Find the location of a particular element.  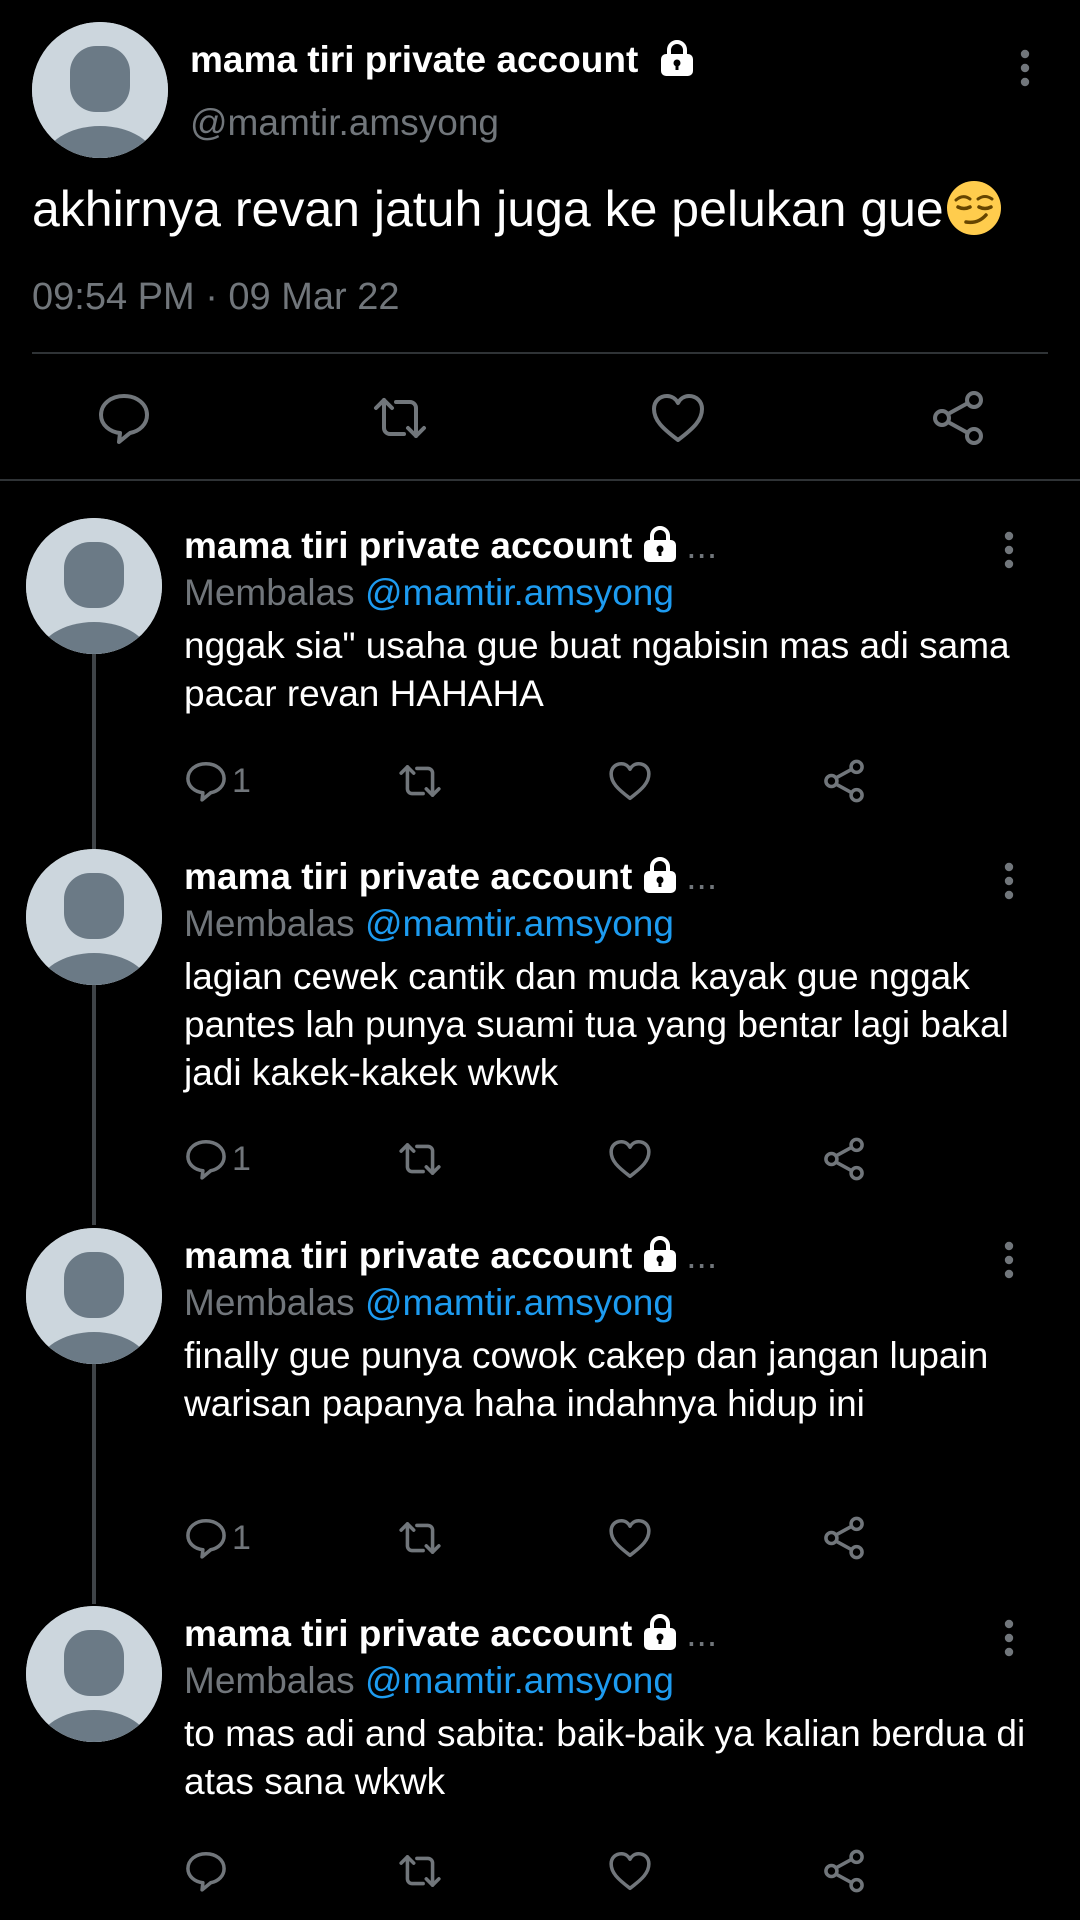

section-divider is located at coordinates (540, 480).